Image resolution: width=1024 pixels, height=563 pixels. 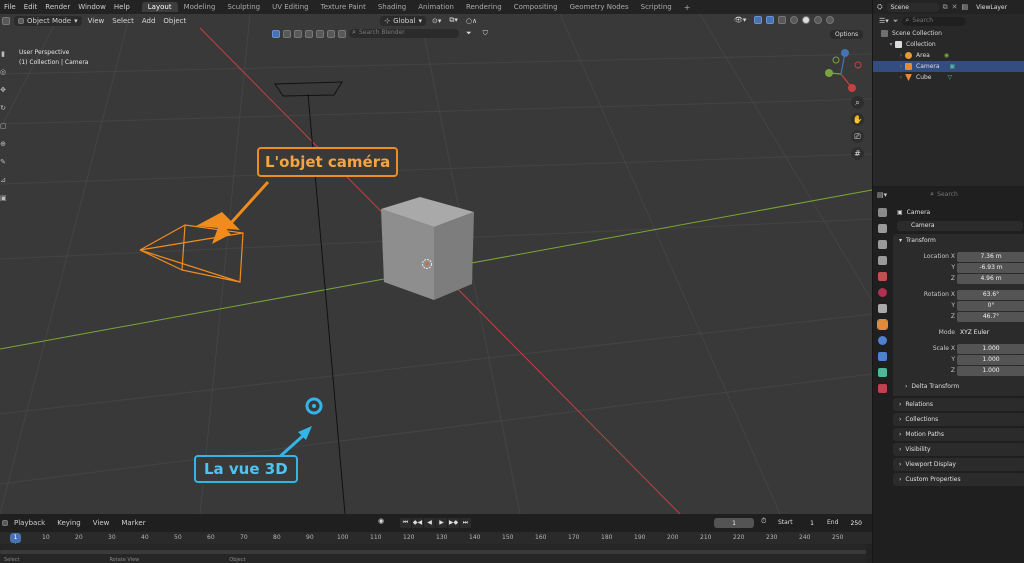 I want to click on camera-view-icon: ⎚, so click(x=857, y=136).